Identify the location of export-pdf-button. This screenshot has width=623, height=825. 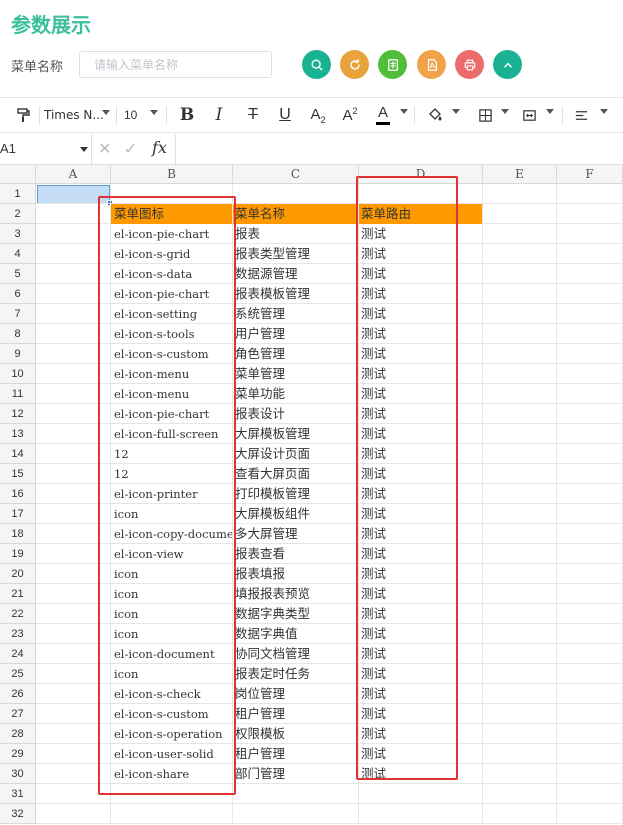
(431, 64).